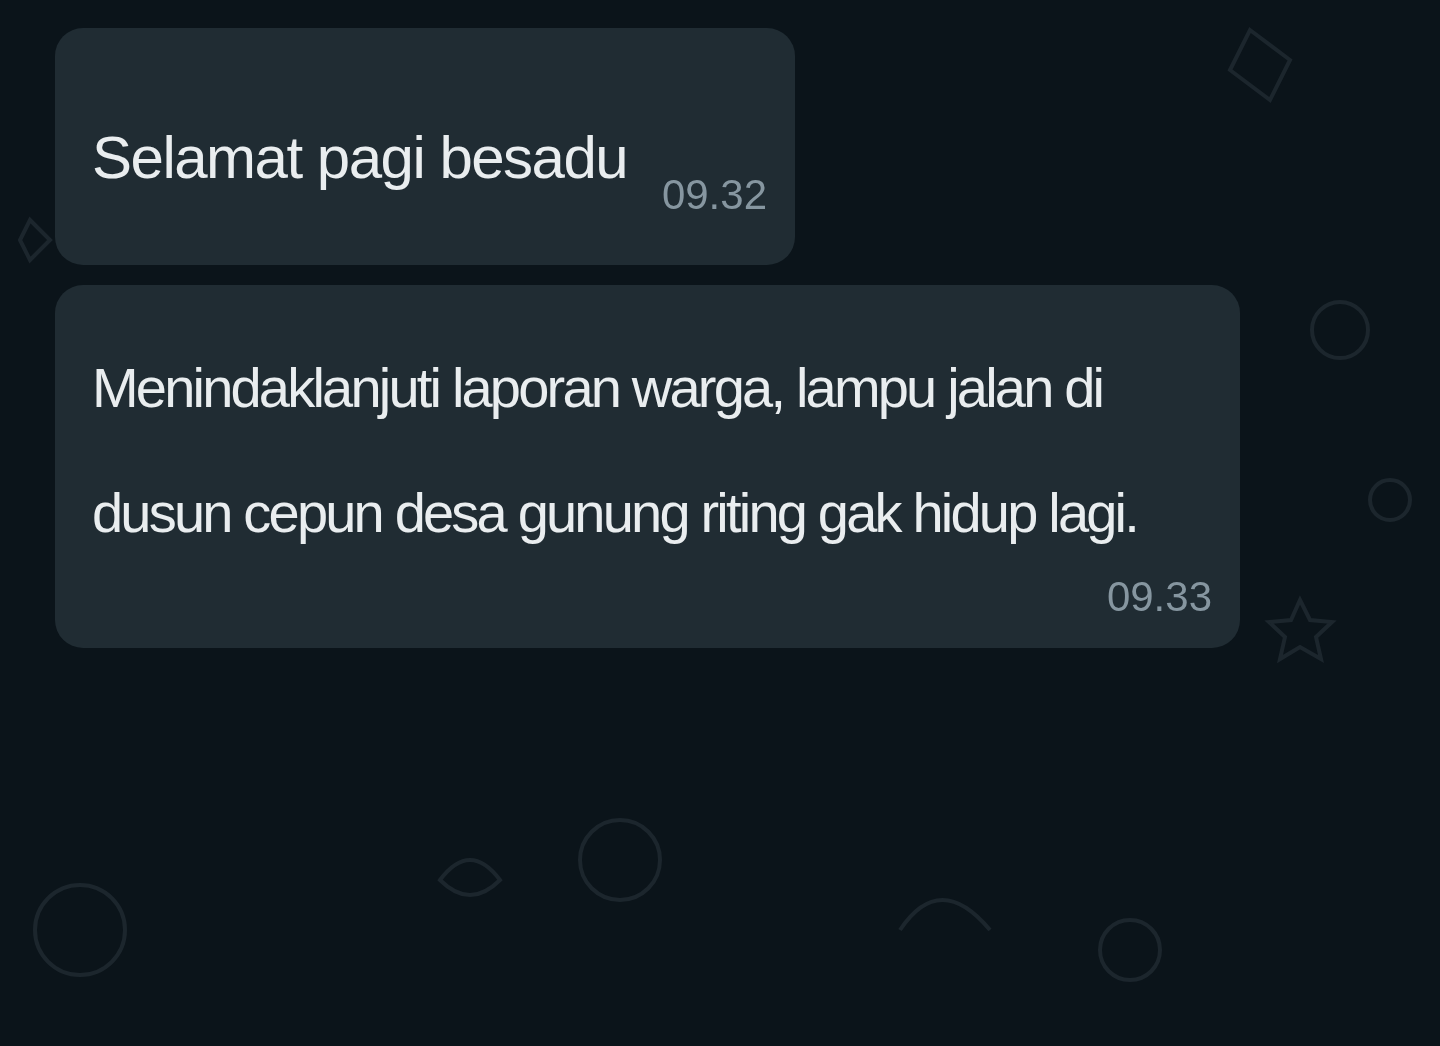 This screenshot has width=1440, height=1046. Describe the element at coordinates (615, 450) in the screenshot. I see `message-text: Menindaklanjuti laporan warga, lampu jalan di dusun cepun desa gunung riting gak hidup lagi.` at that location.